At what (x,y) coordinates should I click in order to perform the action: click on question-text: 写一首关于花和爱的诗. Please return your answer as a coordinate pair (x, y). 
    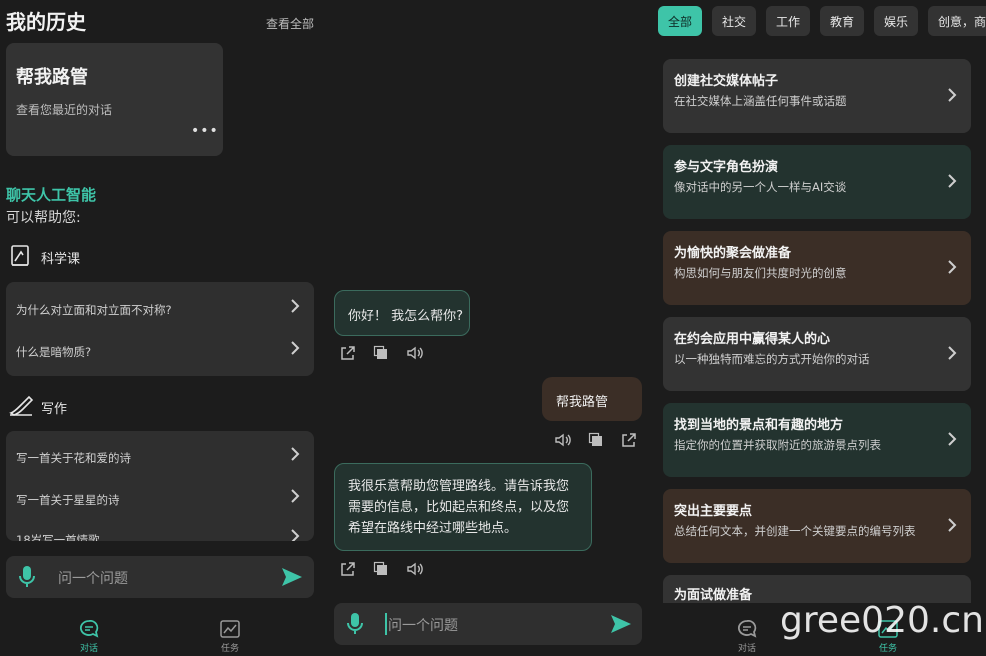
    Looking at the image, I should click on (73, 458).